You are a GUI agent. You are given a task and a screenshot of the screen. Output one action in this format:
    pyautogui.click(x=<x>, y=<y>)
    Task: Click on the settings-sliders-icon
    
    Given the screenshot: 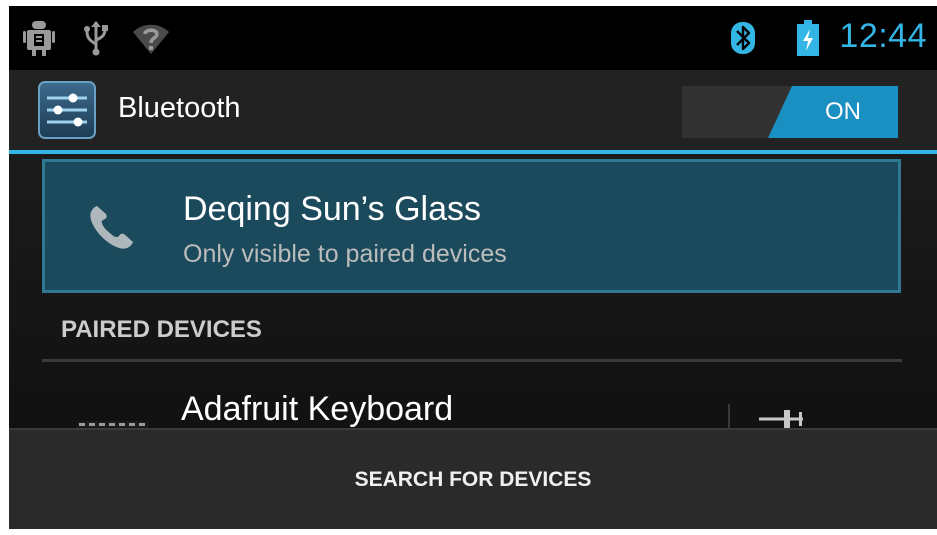 What is the action you would take?
    pyautogui.click(x=67, y=110)
    